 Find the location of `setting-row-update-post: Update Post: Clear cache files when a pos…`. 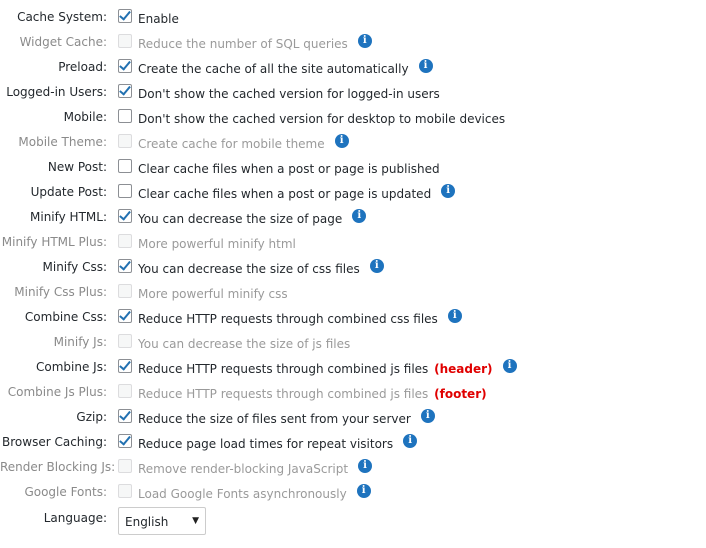

setting-row-update-post: Update Post: Clear cache files when a pos… is located at coordinates (353, 192).